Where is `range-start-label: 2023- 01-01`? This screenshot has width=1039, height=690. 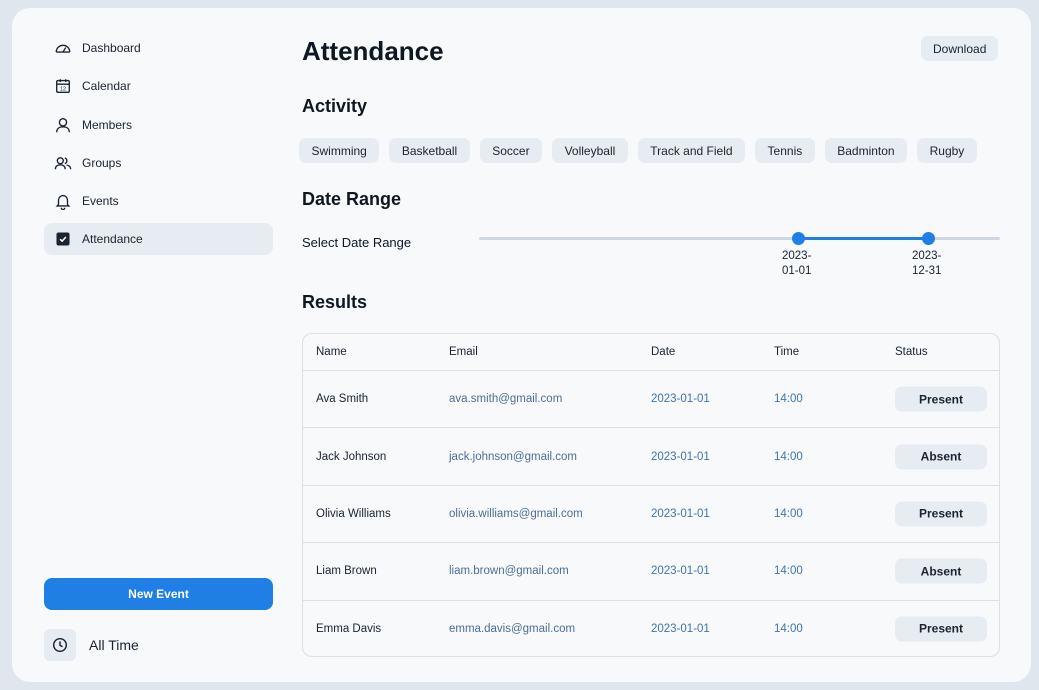
range-start-label: 2023- 01-01 is located at coordinates (802, 264).